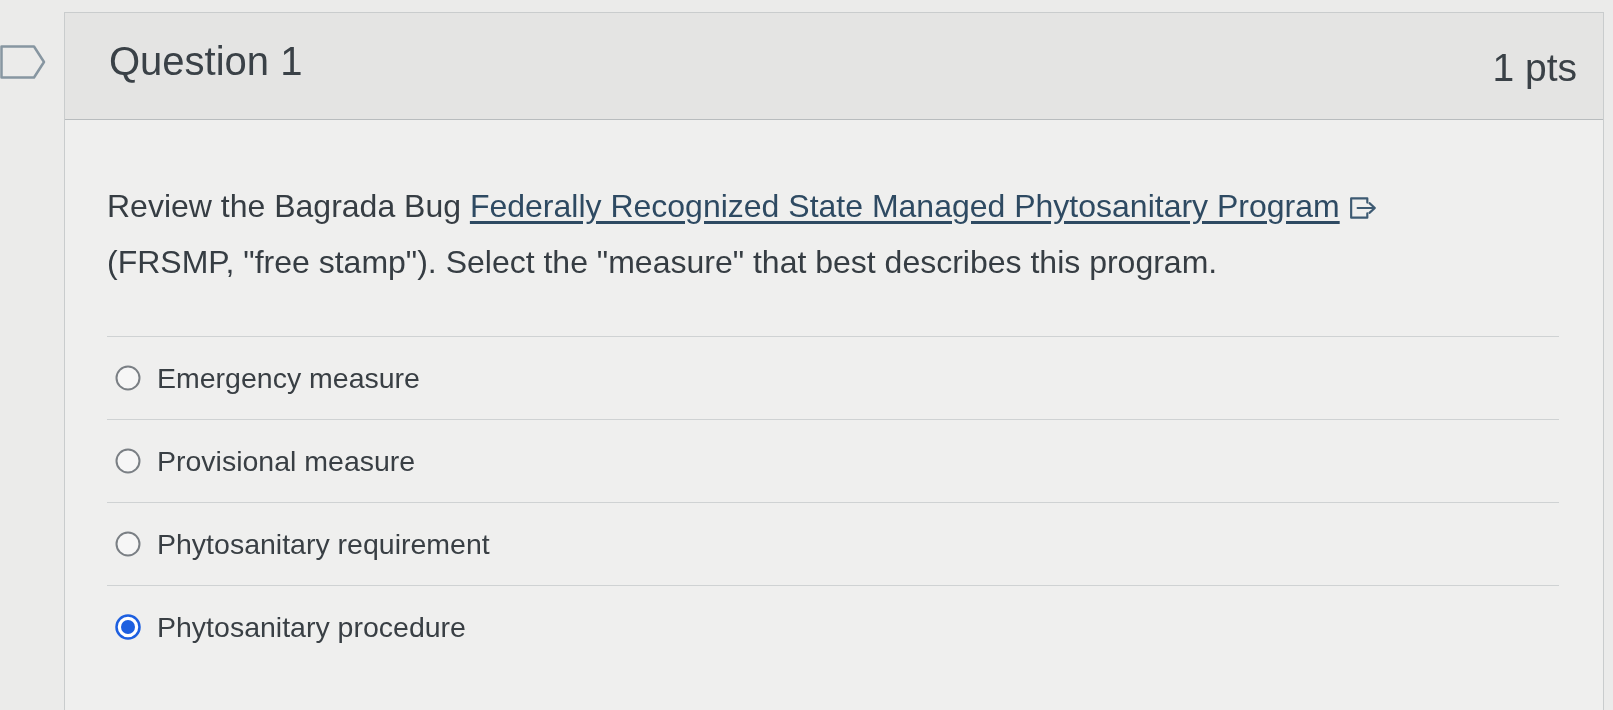  Describe the element at coordinates (833, 234) in the screenshot. I see `question-text: Review the Bagrada Bug Federally Recognized State Managed Phytosanitary Program (FRSMP, "free stamp"). Select the "measure" that best describes this program.` at that location.